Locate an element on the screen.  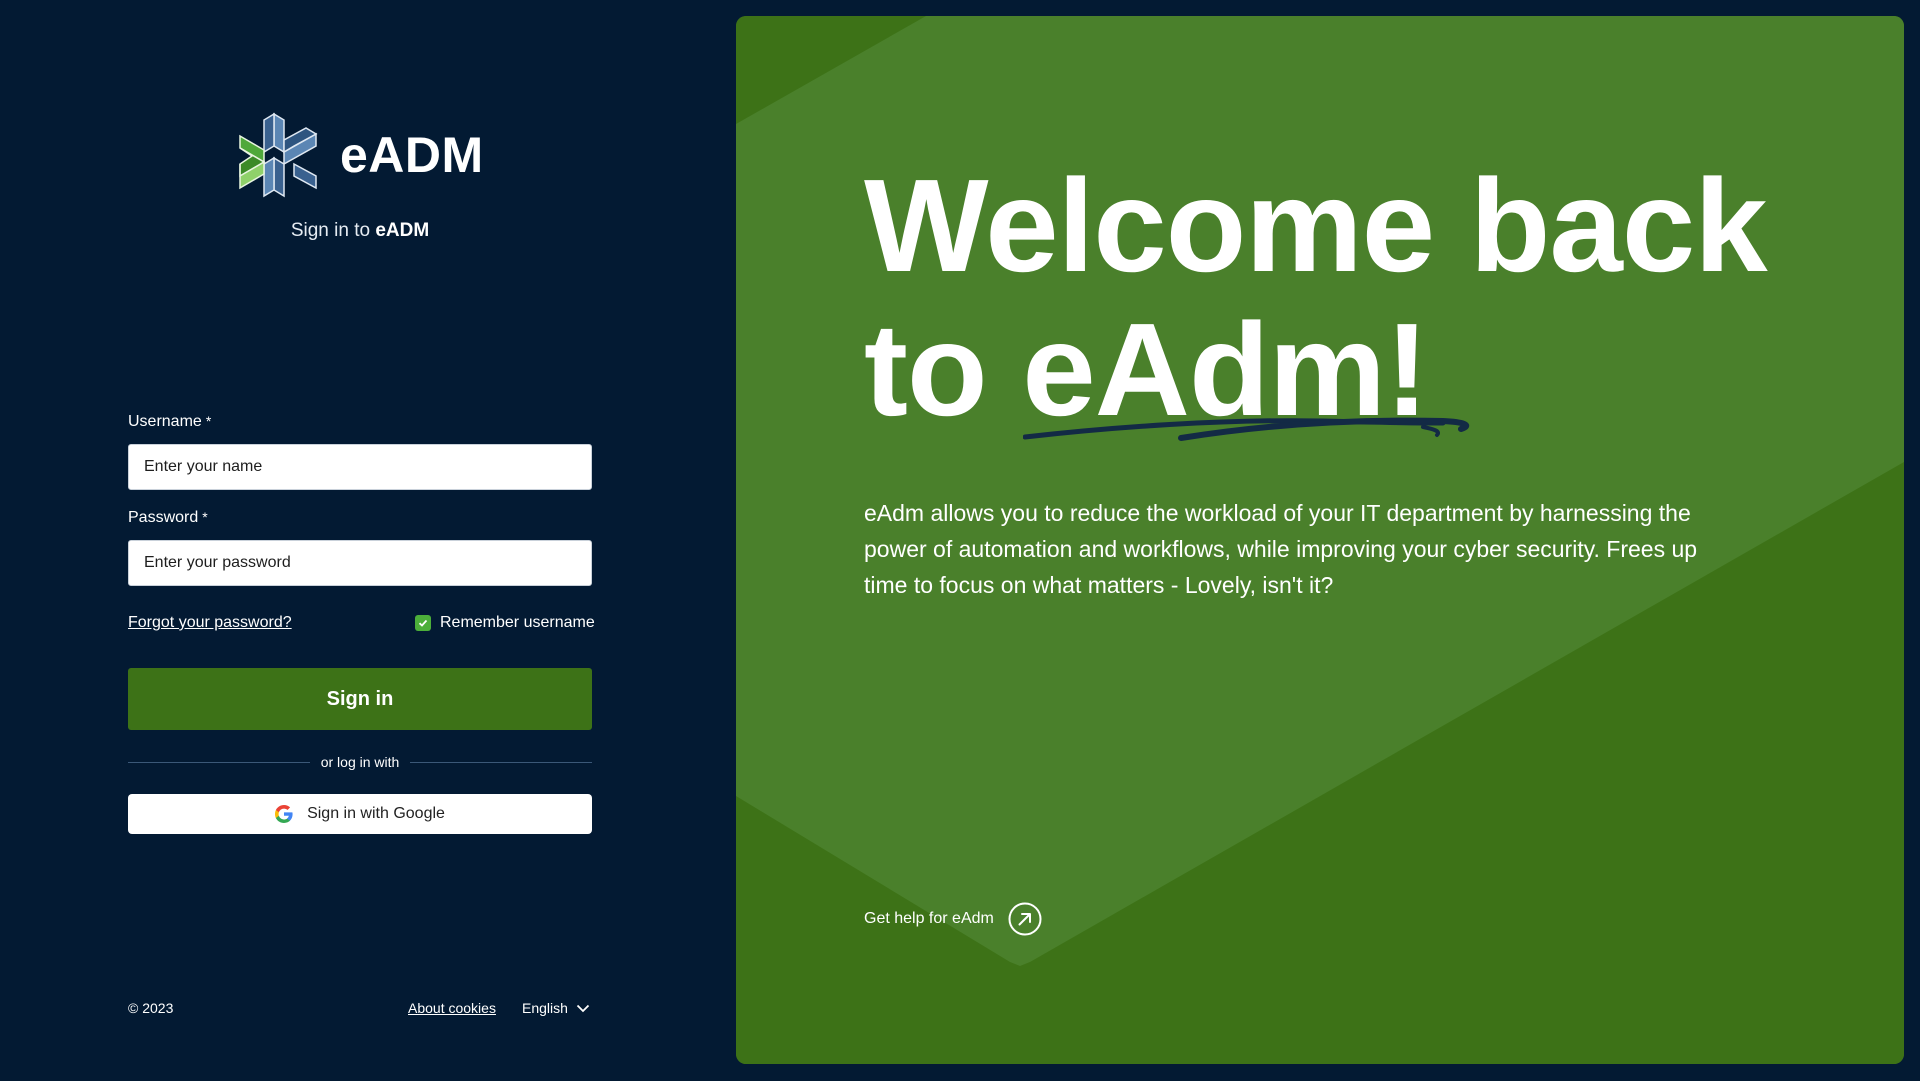
username-input is located at coordinates (360, 467).